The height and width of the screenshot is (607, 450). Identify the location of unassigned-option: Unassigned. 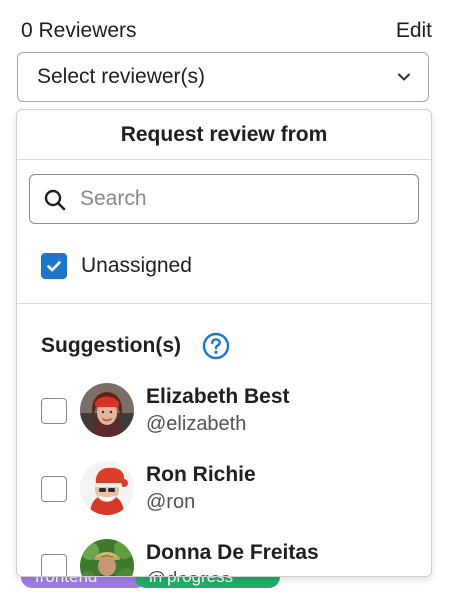
(221, 265).